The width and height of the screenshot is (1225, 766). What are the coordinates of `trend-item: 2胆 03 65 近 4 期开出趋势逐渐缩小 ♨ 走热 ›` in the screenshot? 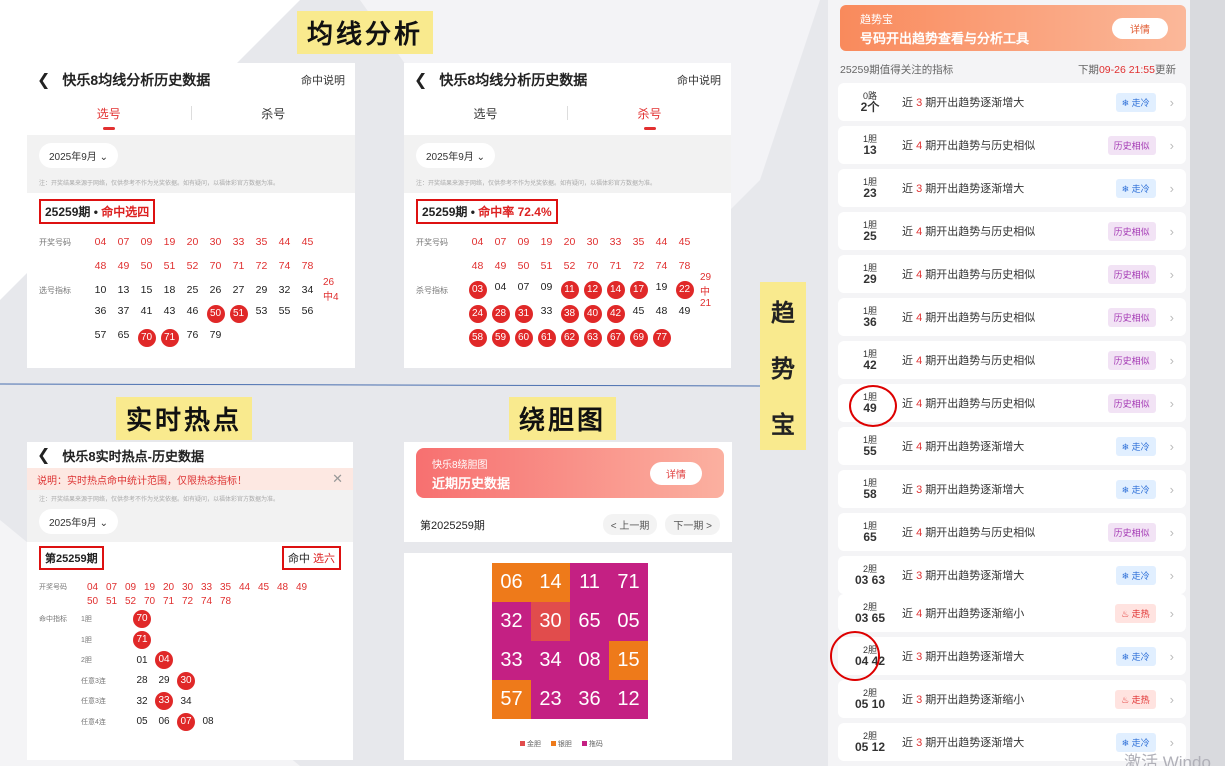 It's located at (1012, 613).